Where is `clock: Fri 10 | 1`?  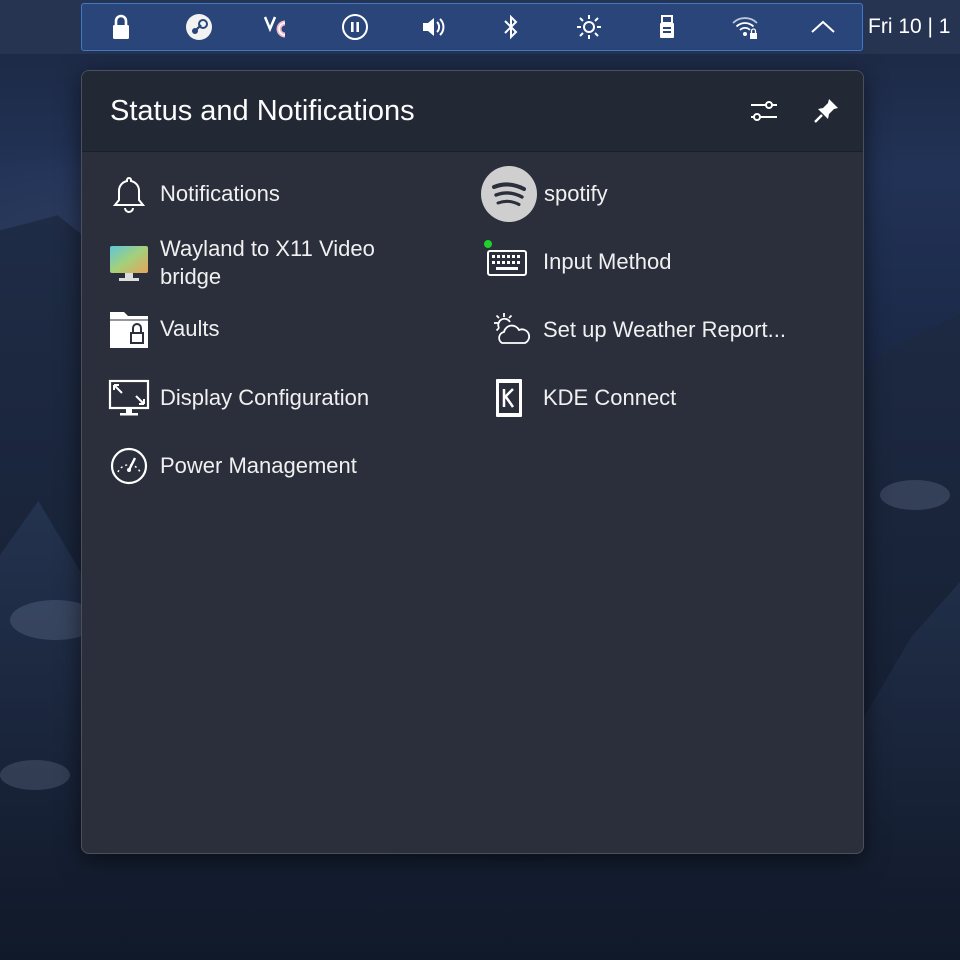
clock: Fri 10 | 1 is located at coordinates (914, 27).